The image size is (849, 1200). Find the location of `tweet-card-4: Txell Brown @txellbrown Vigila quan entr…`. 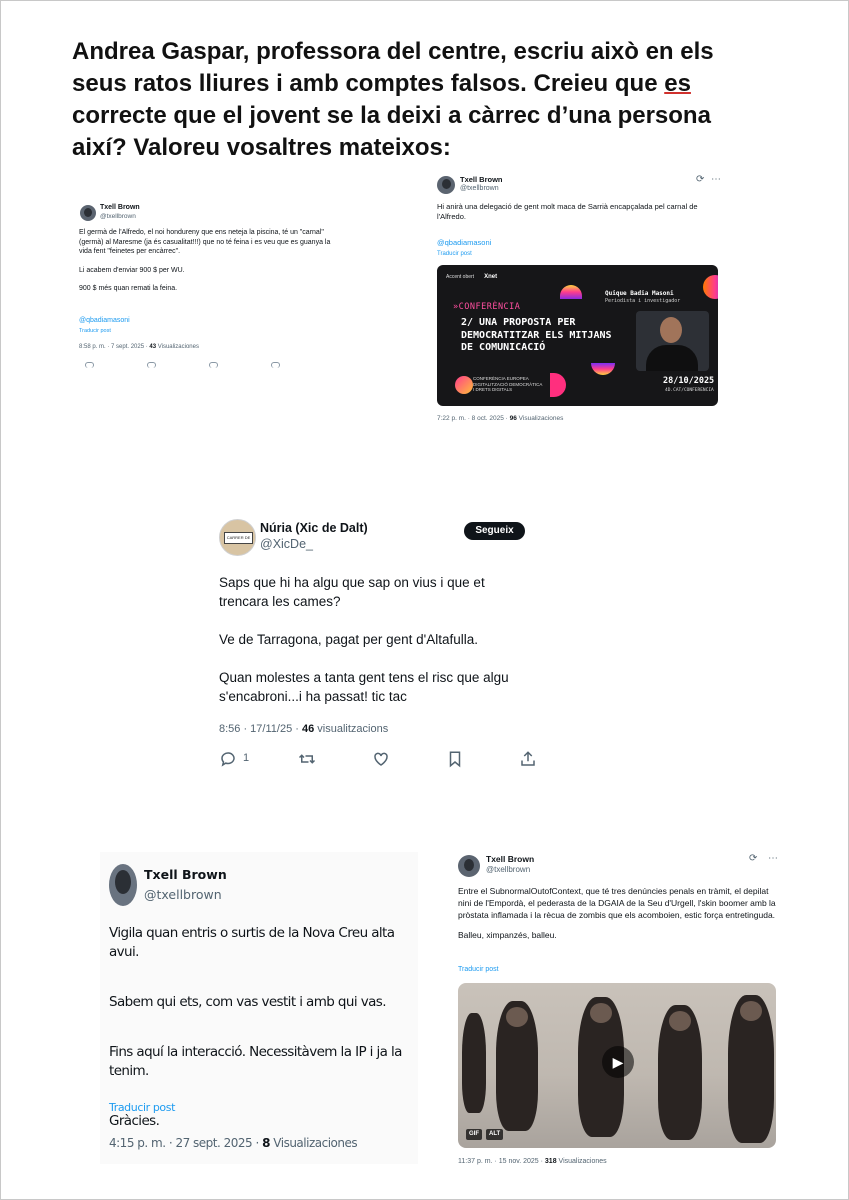

tweet-card-4: Txell Brown @txellbrown Vigila quan entr… is located at coordinates (259, 1008).